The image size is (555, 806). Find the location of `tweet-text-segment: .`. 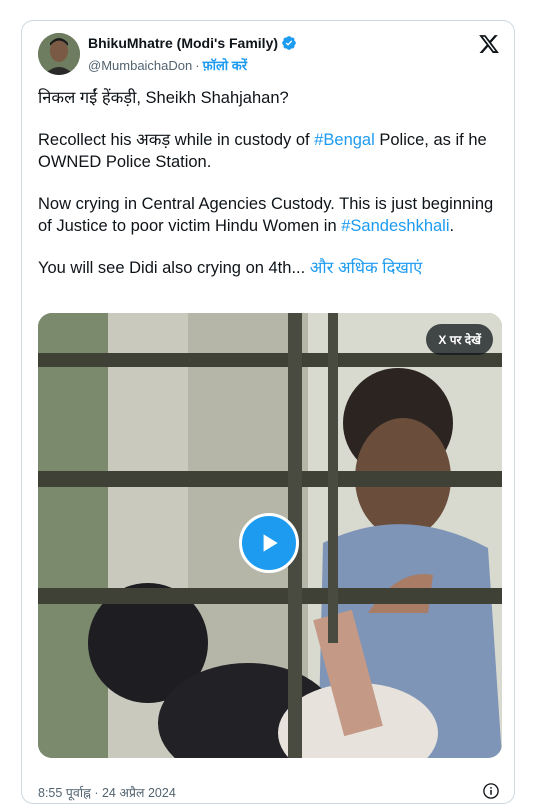

tweet-text-segment: . is located at coordinates (452, 226).